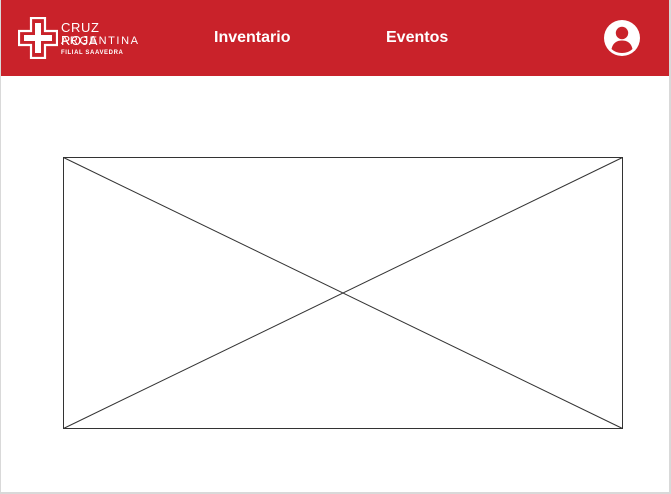  Describe the element at coordinates (80, 34) in the screenshot. I see `brand-name-line1: CRUZ ROJA` at that location.